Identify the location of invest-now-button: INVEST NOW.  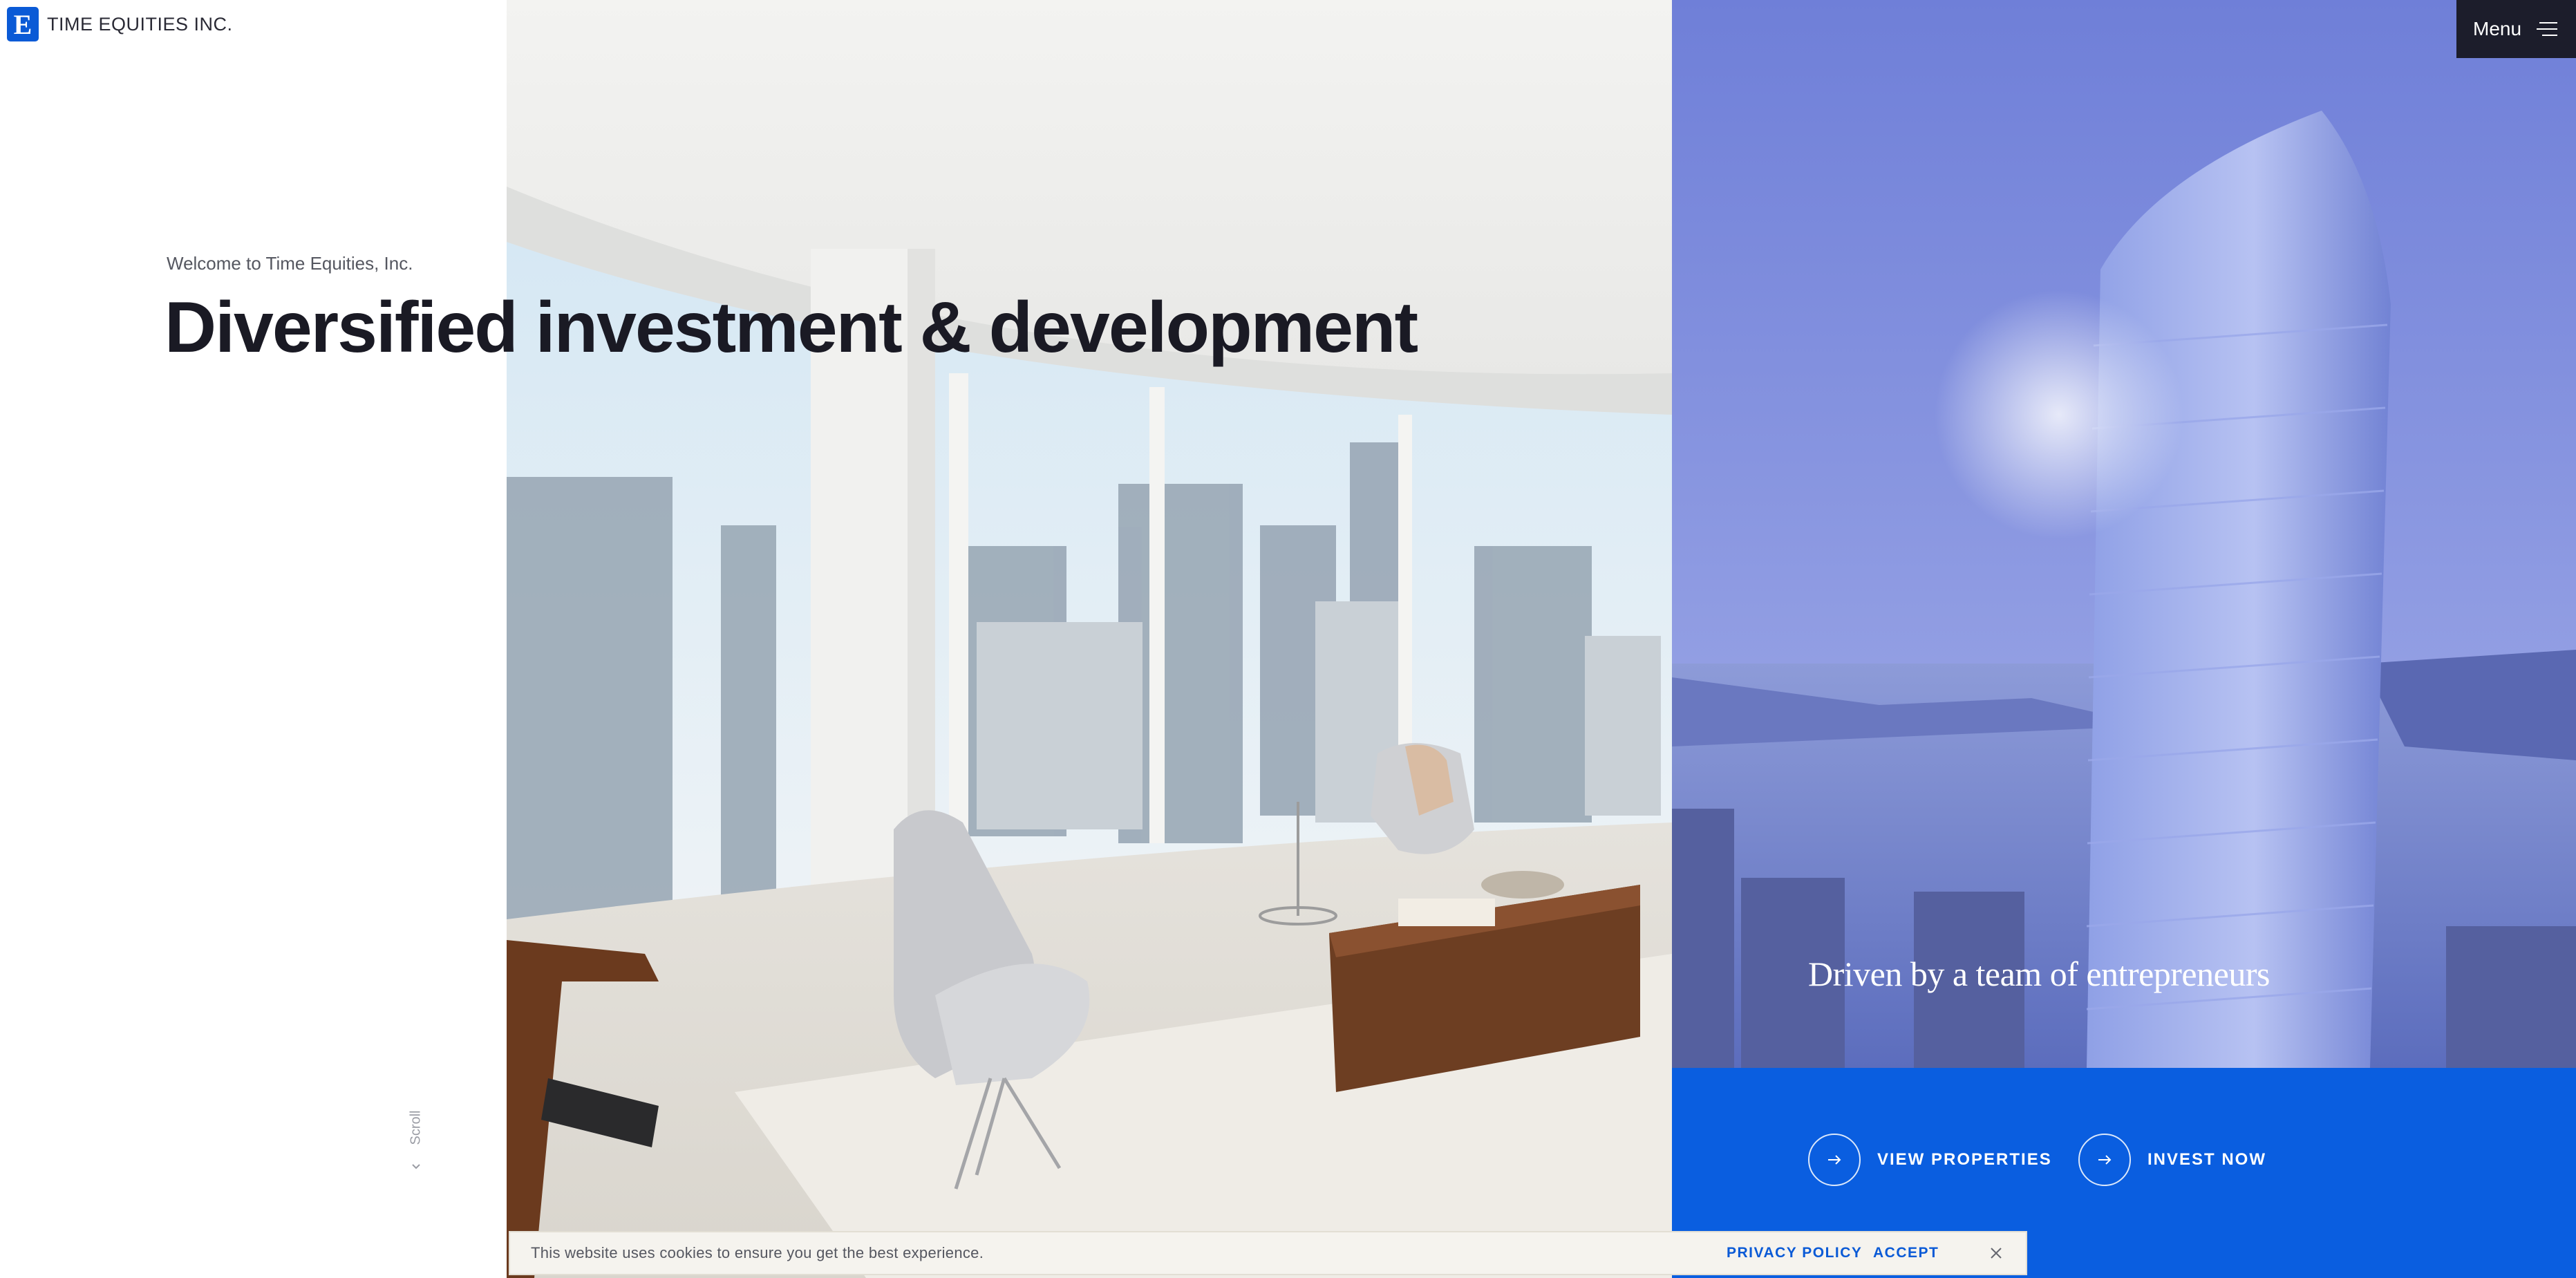
(2172, 1160).